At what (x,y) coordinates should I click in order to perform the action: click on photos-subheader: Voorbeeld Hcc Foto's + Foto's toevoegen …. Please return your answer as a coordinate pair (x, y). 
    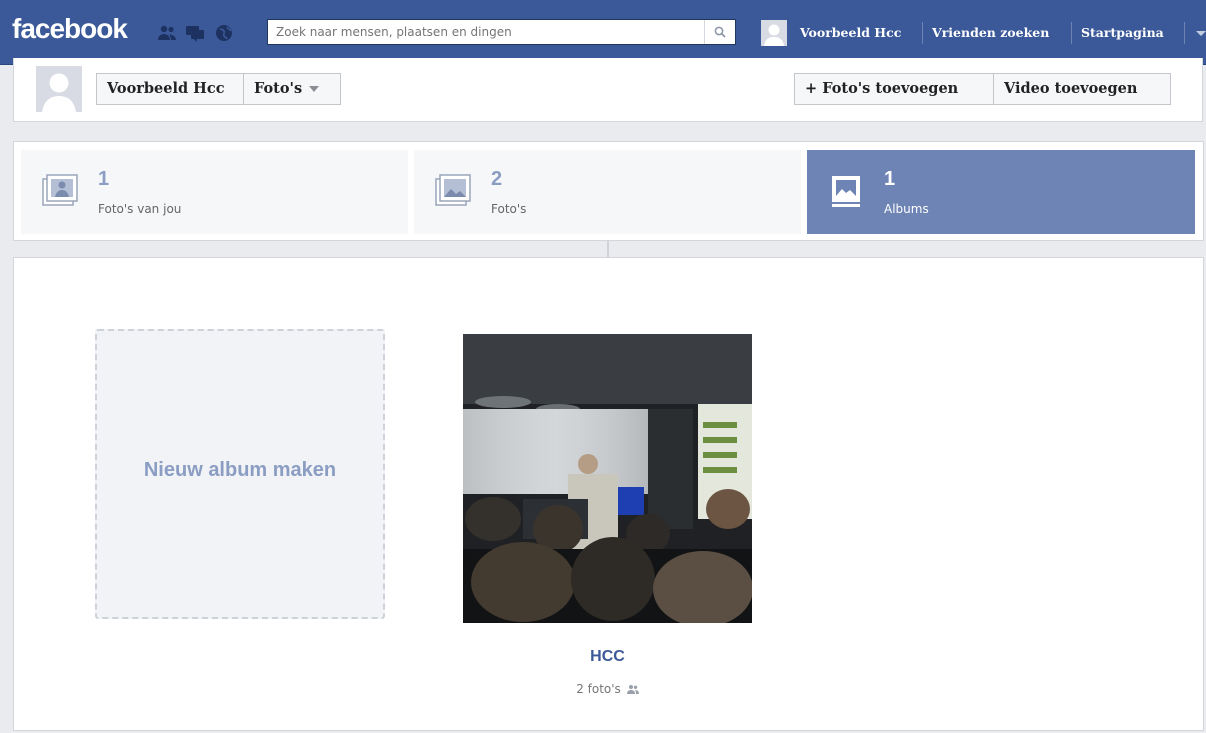
    Looking at the image, I should click on (608, 90).